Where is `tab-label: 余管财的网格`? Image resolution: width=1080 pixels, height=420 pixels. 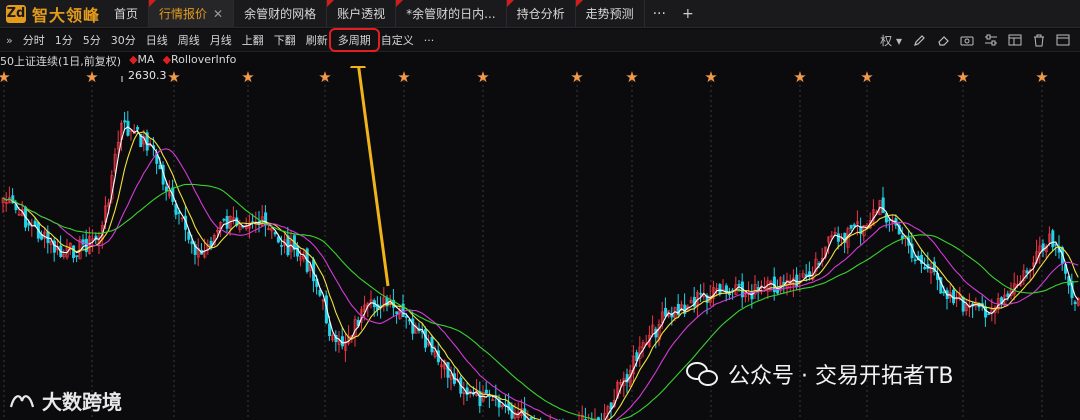
tab-label: 余管财的网格 is located at coordinates (280, 14).